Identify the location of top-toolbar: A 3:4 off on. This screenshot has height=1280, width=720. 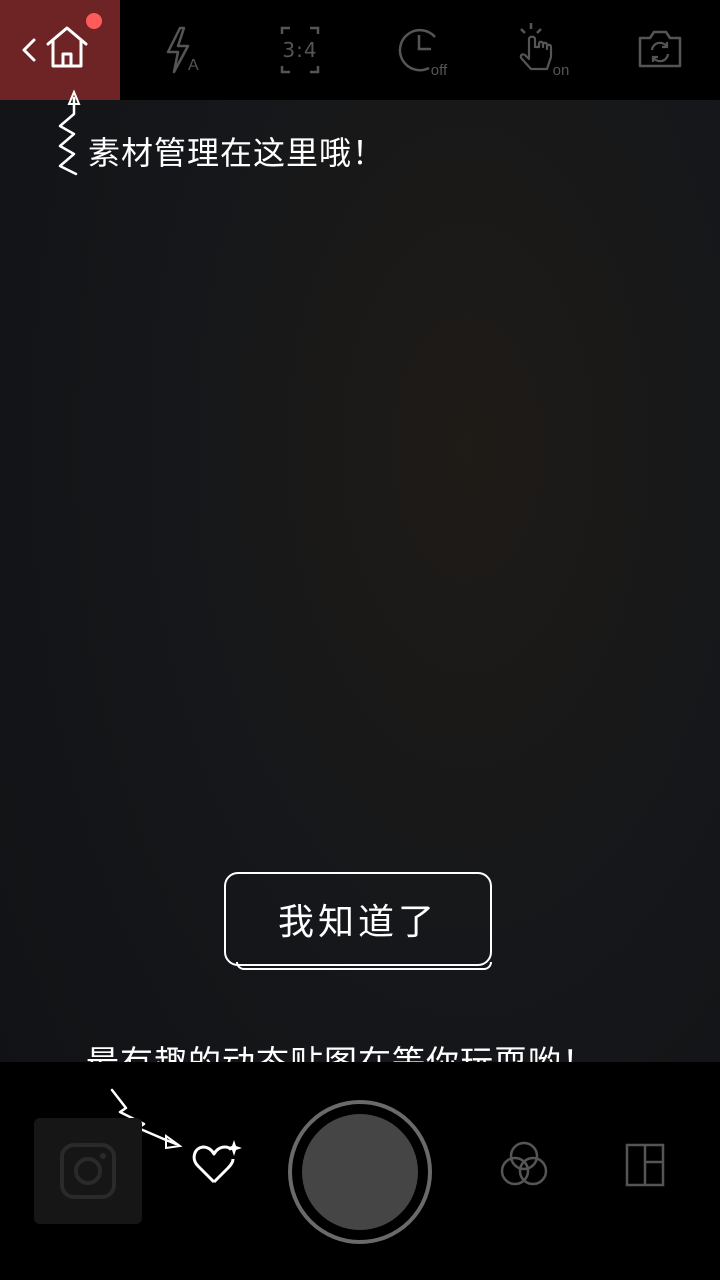
(360, 50).